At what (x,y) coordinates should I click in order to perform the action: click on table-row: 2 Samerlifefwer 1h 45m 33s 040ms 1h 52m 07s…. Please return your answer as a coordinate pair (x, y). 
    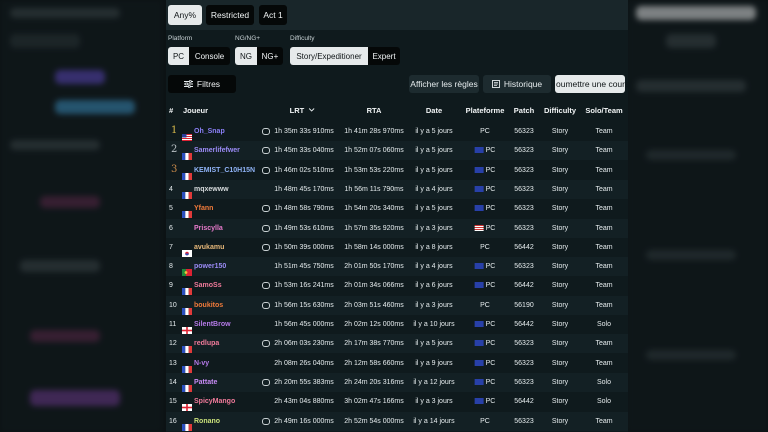
    Looking at the image, I should click on (397, 151).